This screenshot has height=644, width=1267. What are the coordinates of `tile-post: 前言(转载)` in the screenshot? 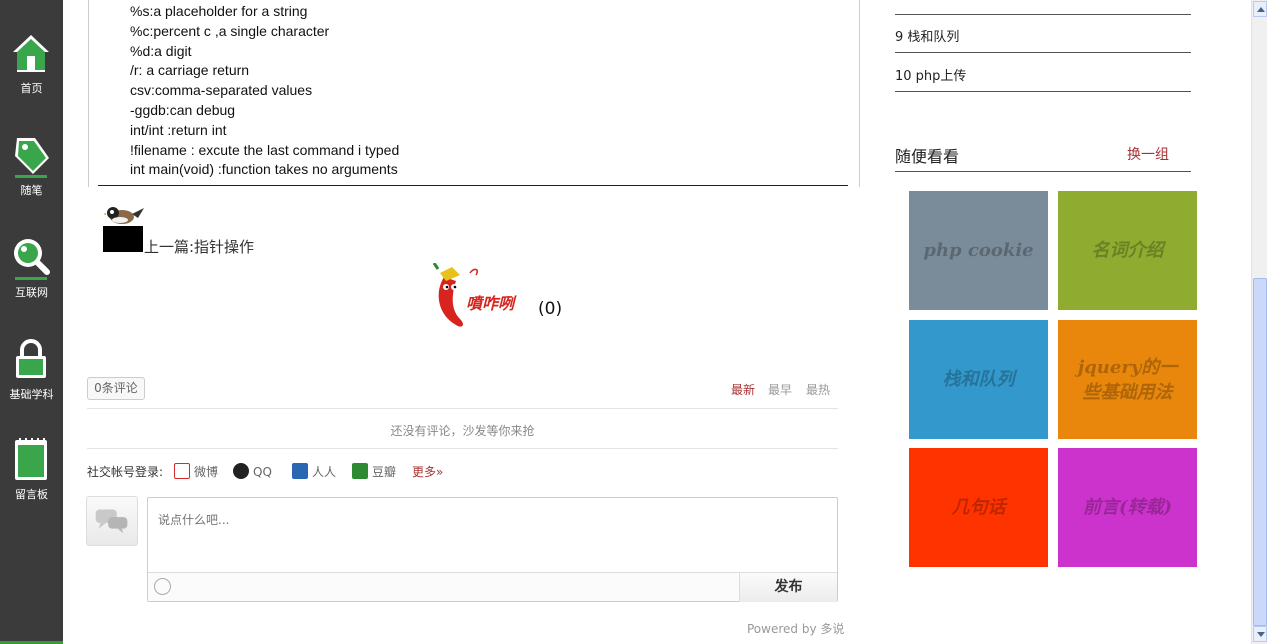 It's located at (1127, 507).